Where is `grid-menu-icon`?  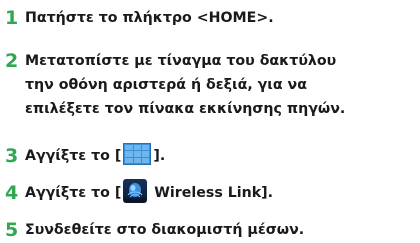
grid-menu-icon is located at coordinates (137, 154).